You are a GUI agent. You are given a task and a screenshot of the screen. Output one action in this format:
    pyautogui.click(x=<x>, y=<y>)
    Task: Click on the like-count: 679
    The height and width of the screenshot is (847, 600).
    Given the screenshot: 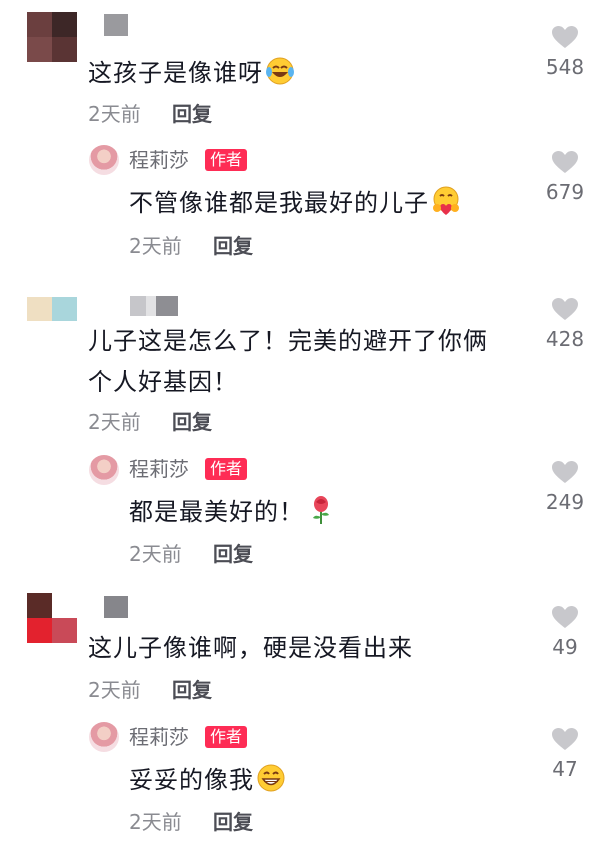 What is the action you would take?
    pyautogui.click(x=565, y=192)
    